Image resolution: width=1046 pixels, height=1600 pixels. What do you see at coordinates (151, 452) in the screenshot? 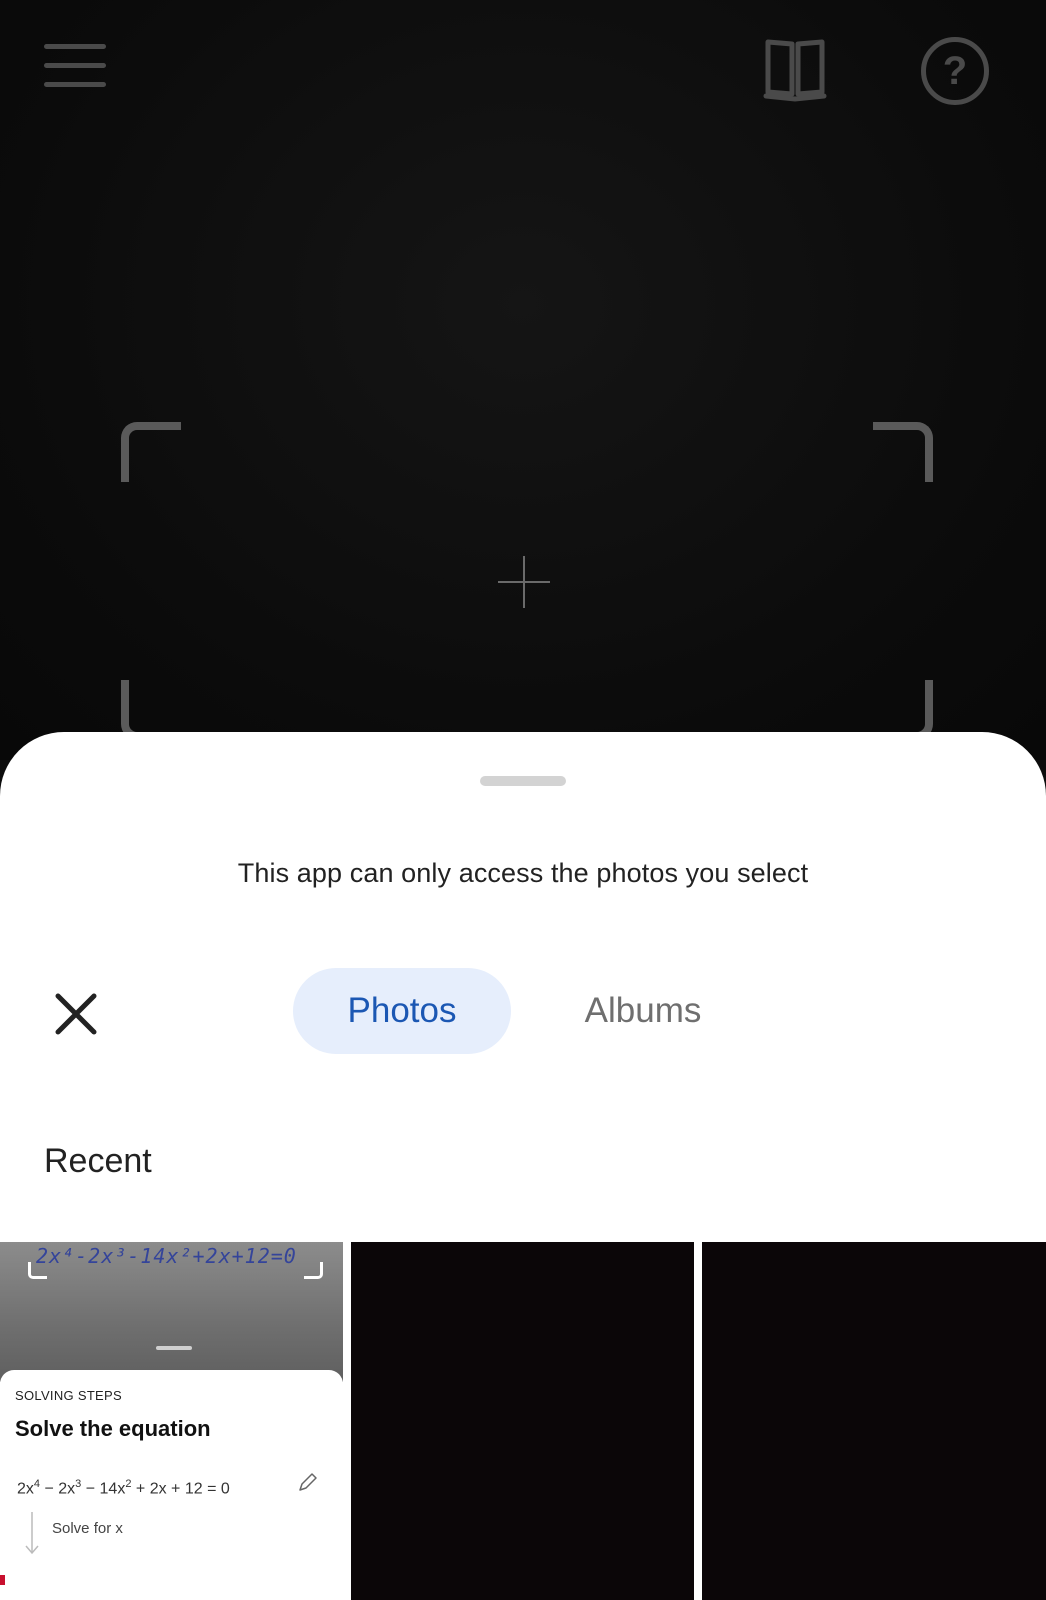
I see `scan-frame-corner-top-left` at bounding box center [151, 452].